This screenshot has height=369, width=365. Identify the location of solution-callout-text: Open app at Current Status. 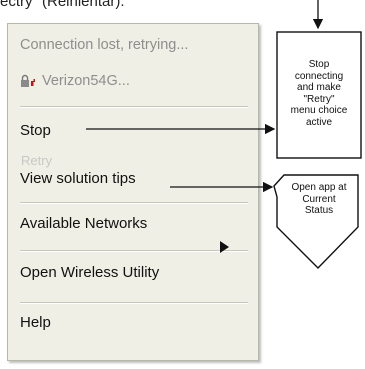
(319, 199).